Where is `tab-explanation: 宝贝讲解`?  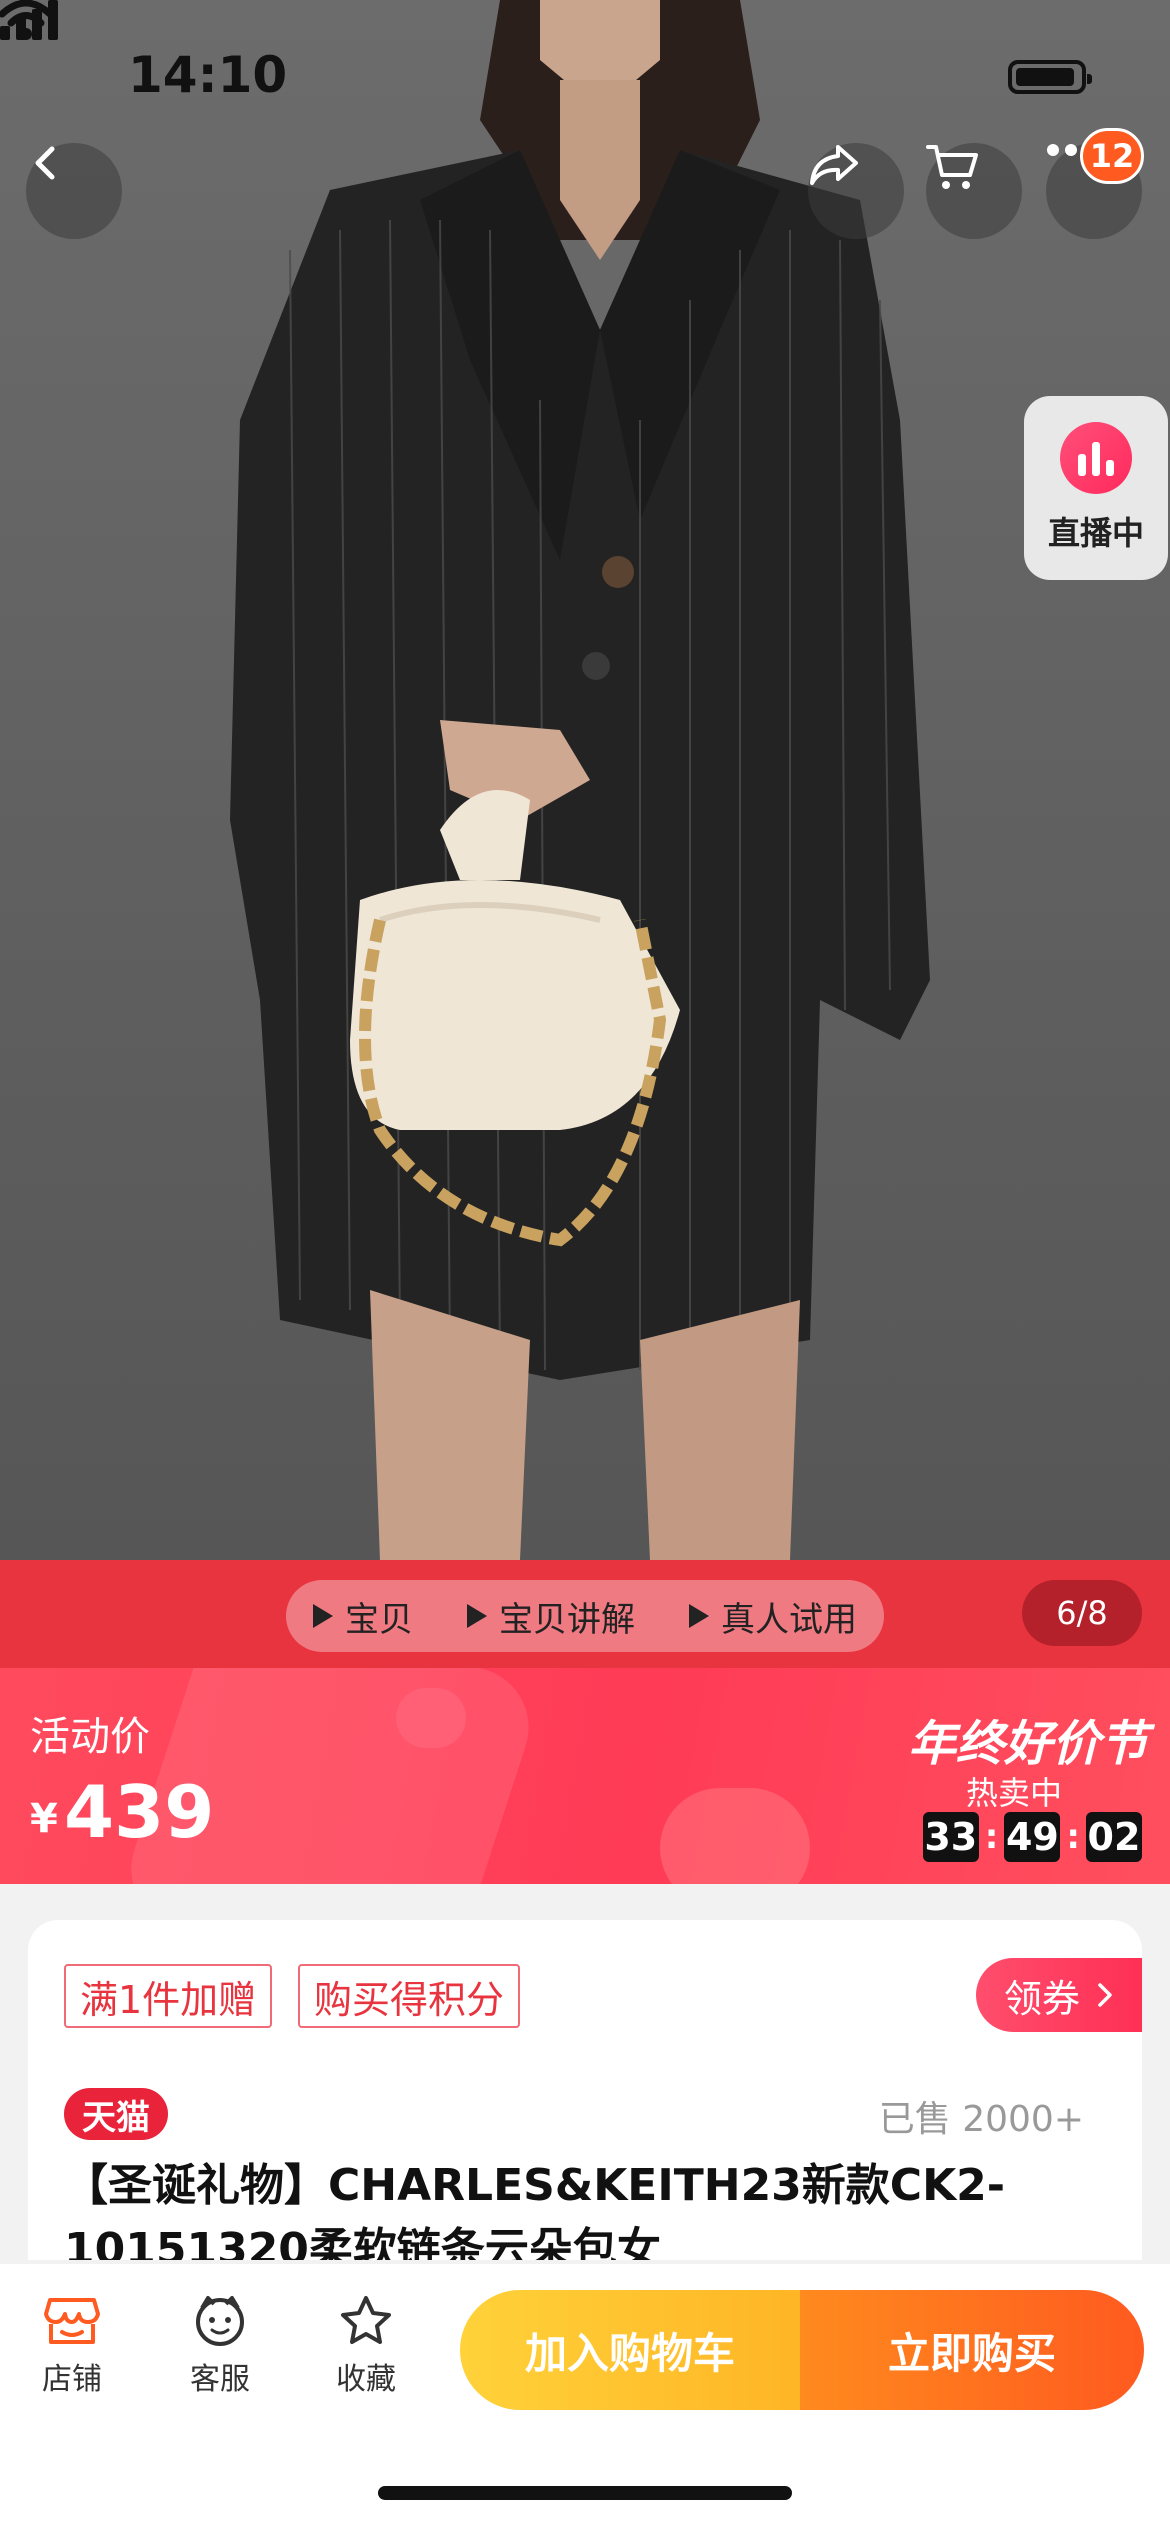
tab-explanation: 宝贝讲解 is located at coordinates (551, 1616).